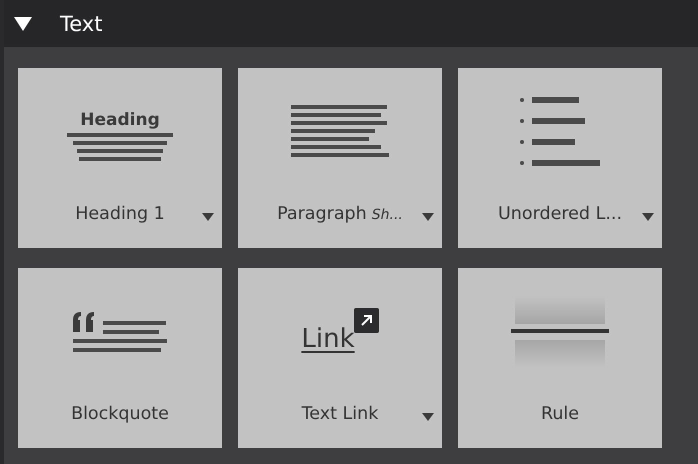 Image resolution: width=698 pixels, height=464 pixels. Describe the element at coordinates (81, 24) in the screenshot. I see `section-title: Text` at that location.